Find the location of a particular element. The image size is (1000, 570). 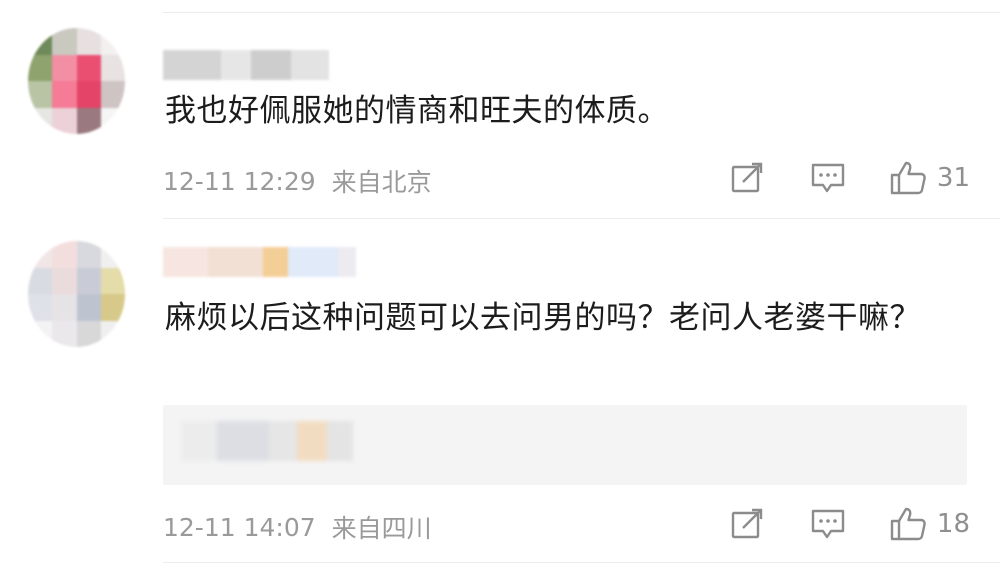

timestamp: 12-11 12:29 is located at coordinates (239, 181).